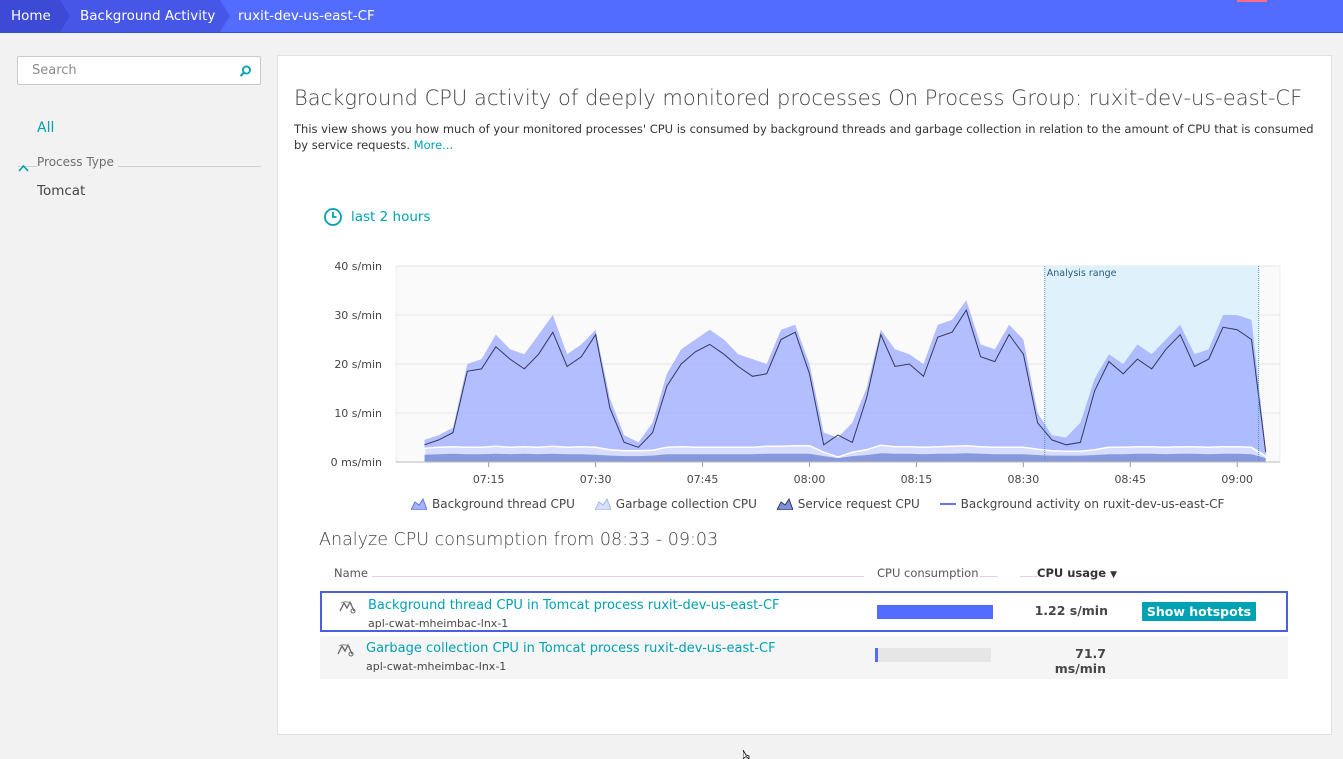  I want to click on cpu-usage-value: 1.22 s/min, so click(1071, 610).